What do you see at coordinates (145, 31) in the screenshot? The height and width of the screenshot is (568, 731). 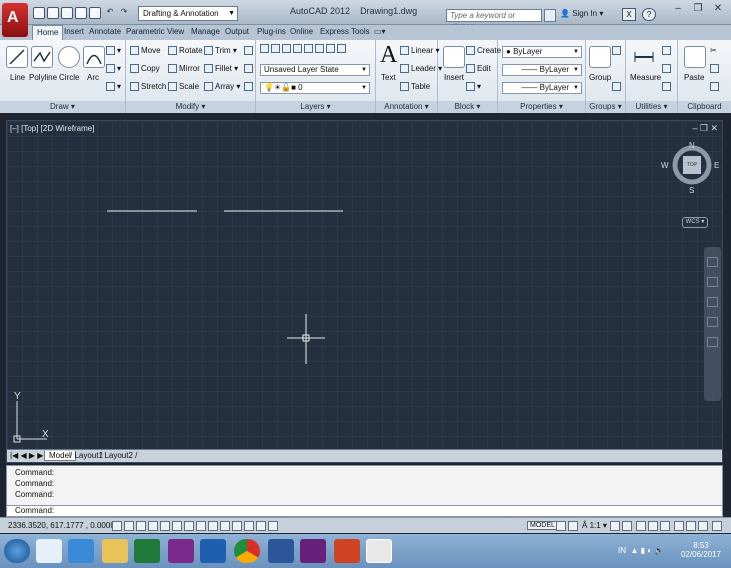 I see `tab-parametric: Parametric` at bounding box center [145, 31].